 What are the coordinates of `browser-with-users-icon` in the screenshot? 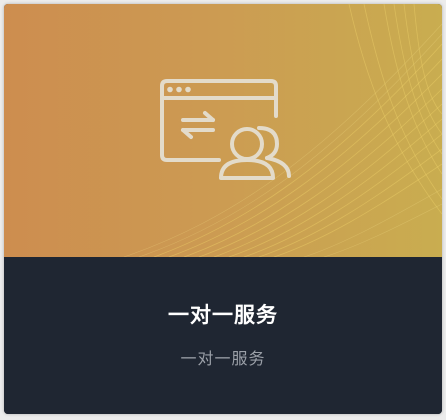 It's located at (225, 129).